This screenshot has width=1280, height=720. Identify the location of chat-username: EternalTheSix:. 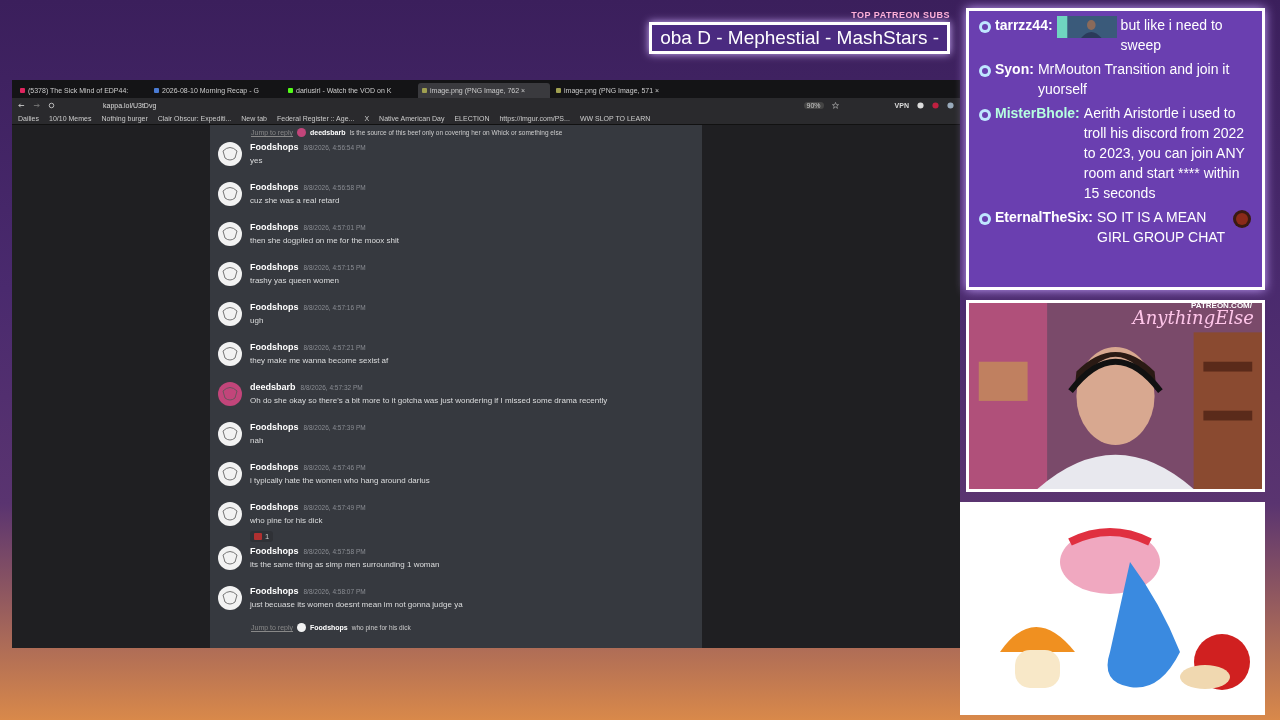
(1044, 217).